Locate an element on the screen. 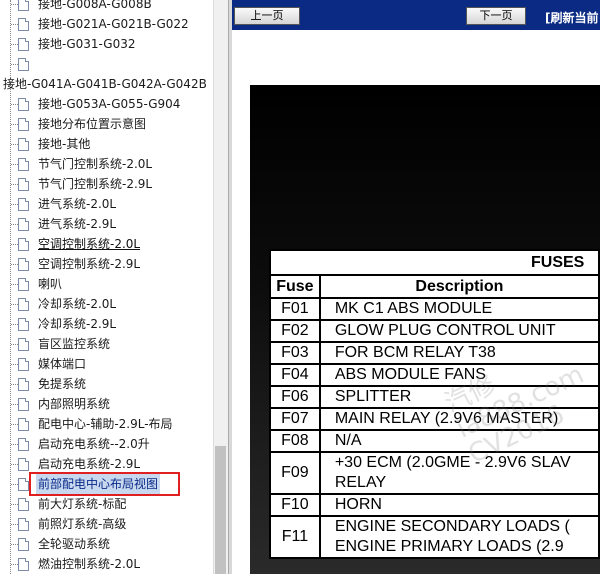 This screenshot has height=574, width=600. tree-item-label: 前照灯系统-高级 is located at coordinates (82, 524).